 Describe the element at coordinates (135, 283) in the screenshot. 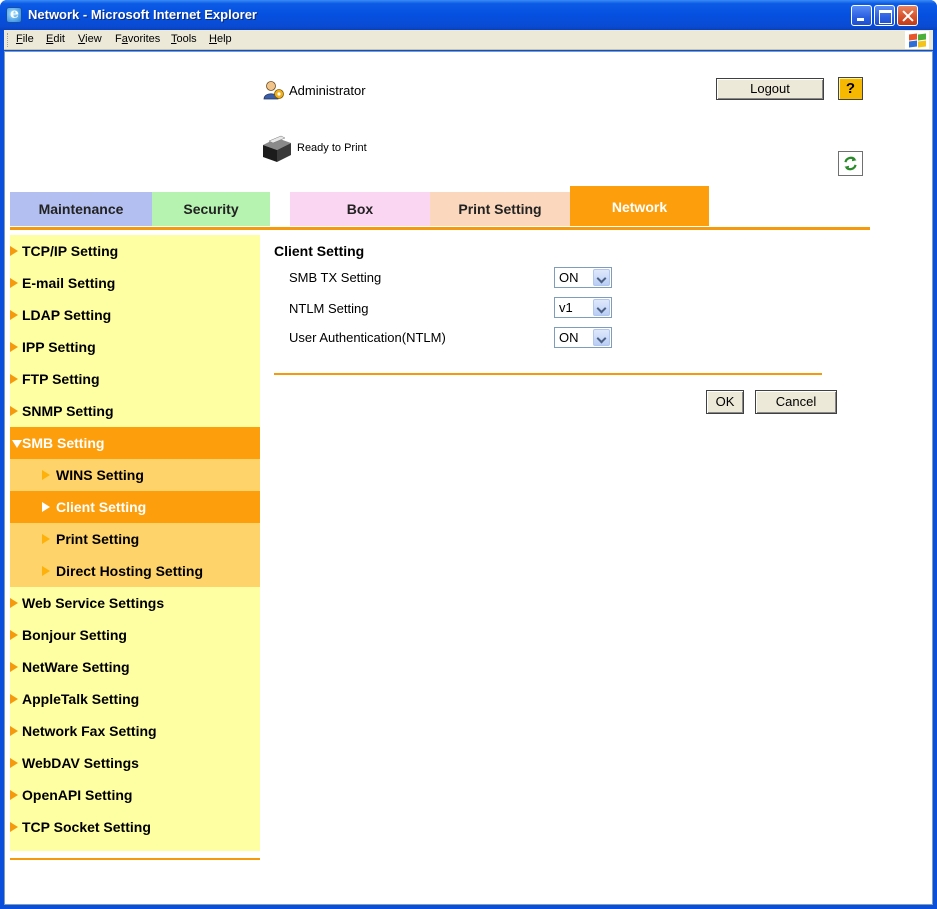

I see `sidebar-item-email: E-mail Setting` at that location.